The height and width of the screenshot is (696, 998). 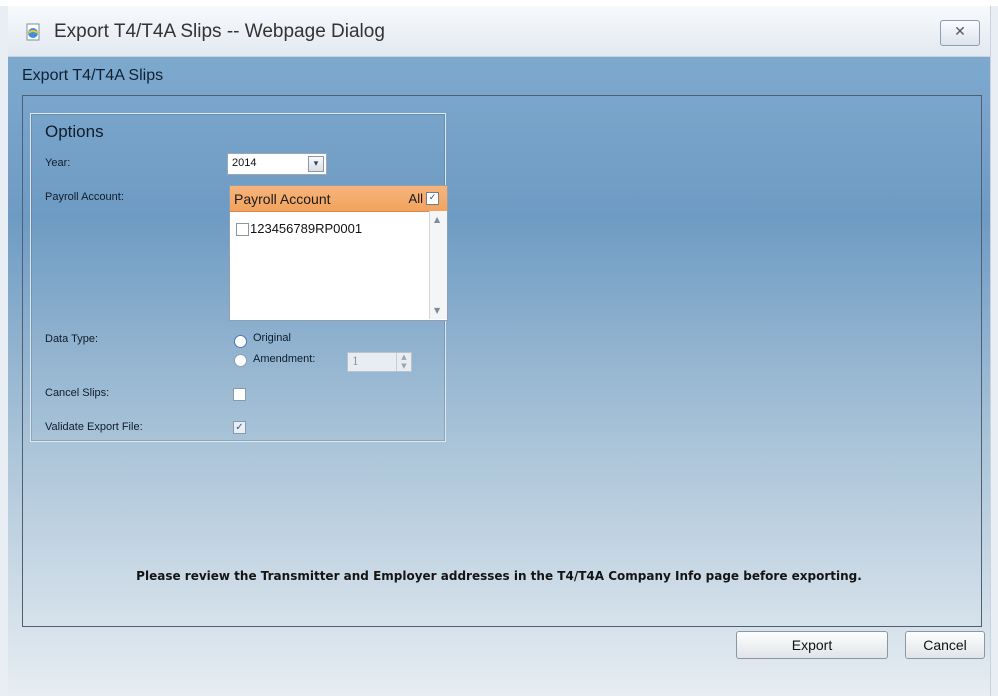 What do you see at coordinates (219, 31) in the screenshot?
I see `dialog-title: Export T4/T4A Slips -- Webpage Dialog` at bounding box center [219, 31].